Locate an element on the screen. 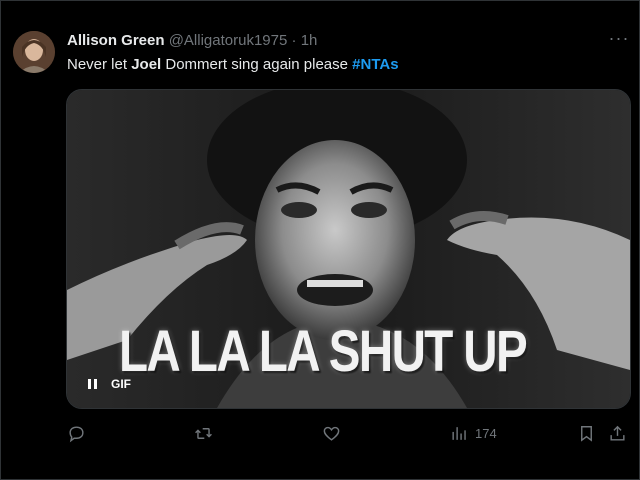 This screenshot has height=480, width=640. tweet-header: Allison Green @Alligatoruk1975 · 1h is located at coordinates (192, 41).